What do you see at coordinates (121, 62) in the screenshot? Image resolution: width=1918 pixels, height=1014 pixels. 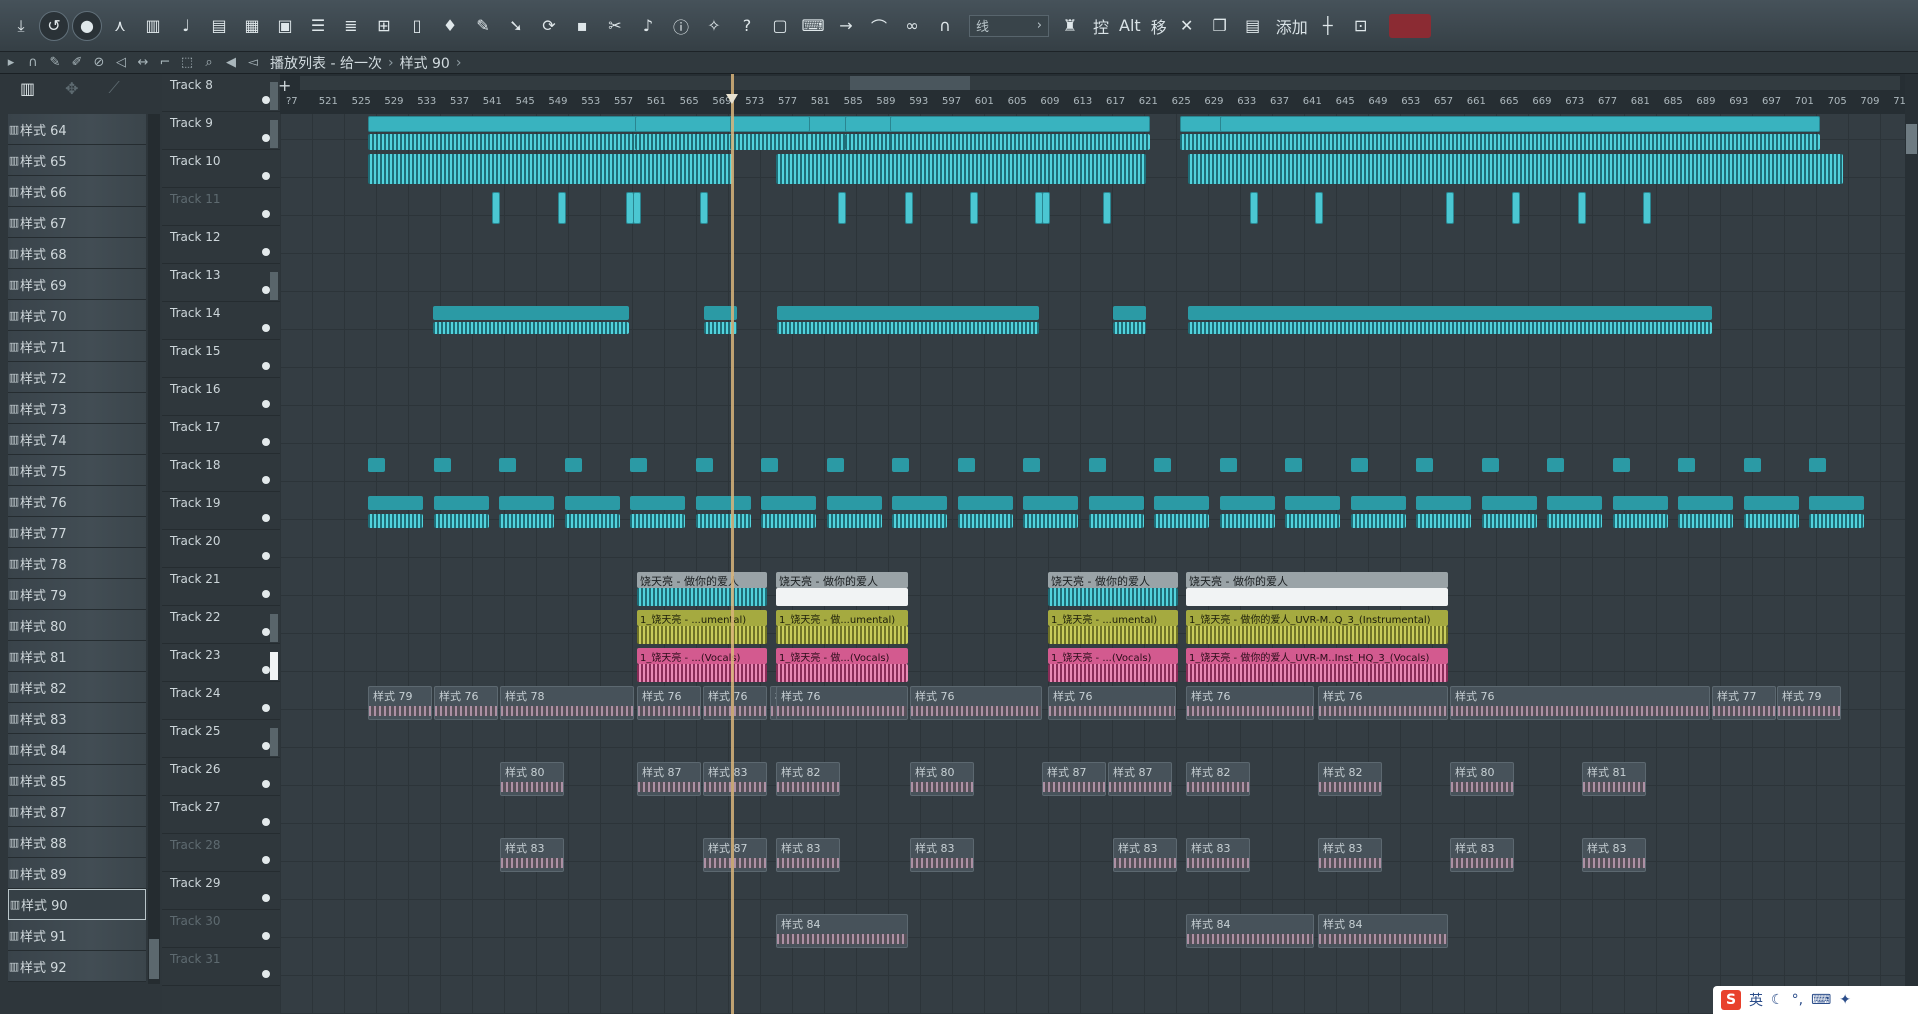 I see `mute-icon: ◁` at bounding box center [121, 62].